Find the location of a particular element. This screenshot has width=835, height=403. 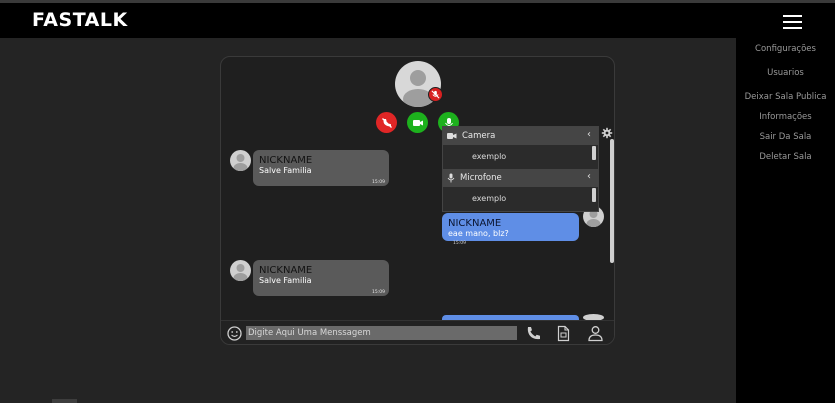

camera-label: Camera is located at coordinates (479, 136).